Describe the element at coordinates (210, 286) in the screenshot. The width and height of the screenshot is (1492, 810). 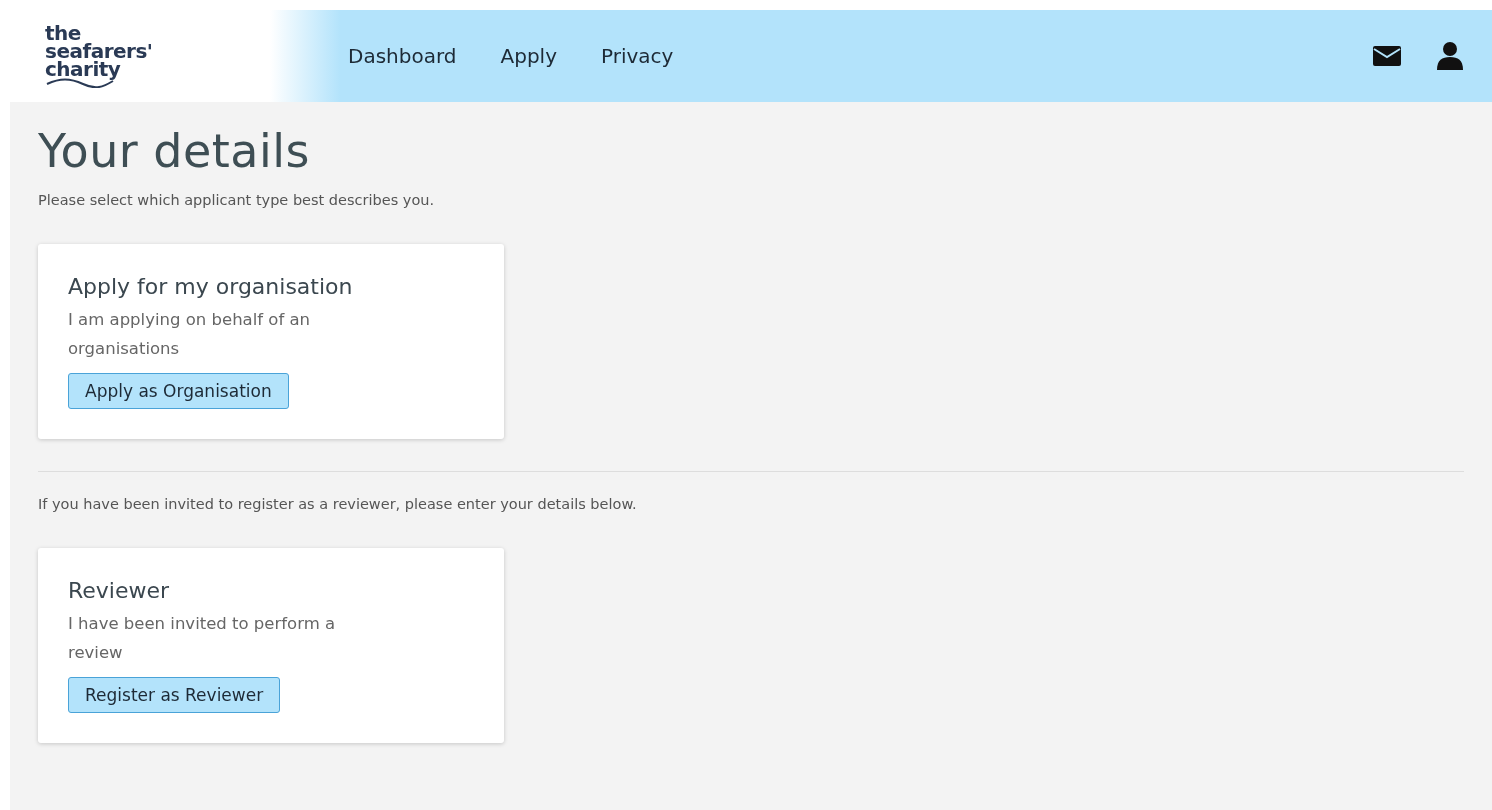
I see `card-title: Apply for my organisation` at that location.